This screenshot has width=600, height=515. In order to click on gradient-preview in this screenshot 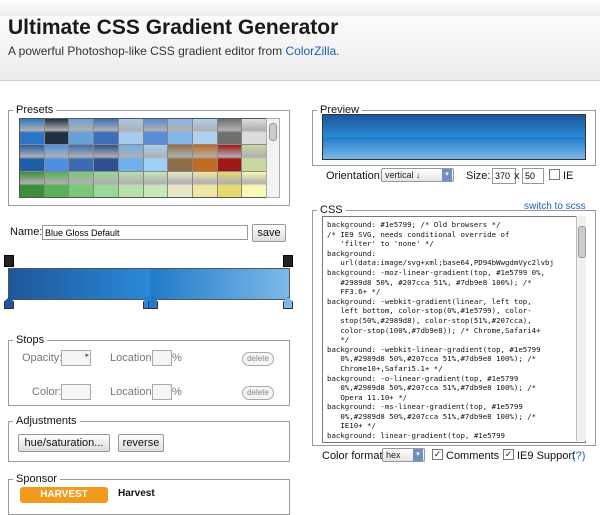, I will do `click(454, 137)`.